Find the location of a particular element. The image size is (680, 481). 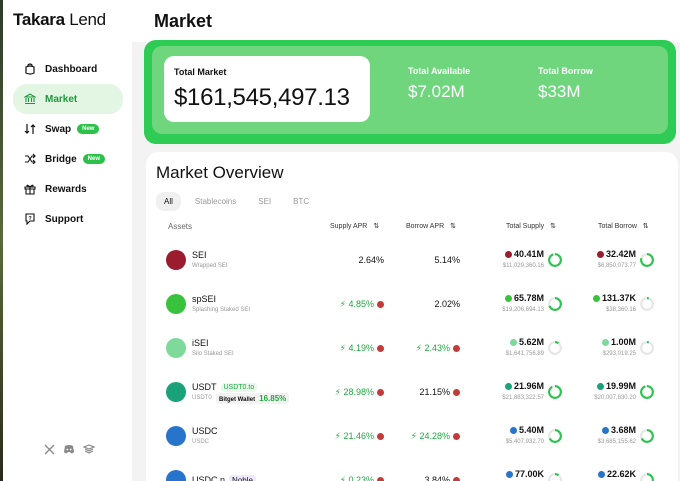

borrow-apr: ⚡ 2.43% is located at coordinates (438, 348).